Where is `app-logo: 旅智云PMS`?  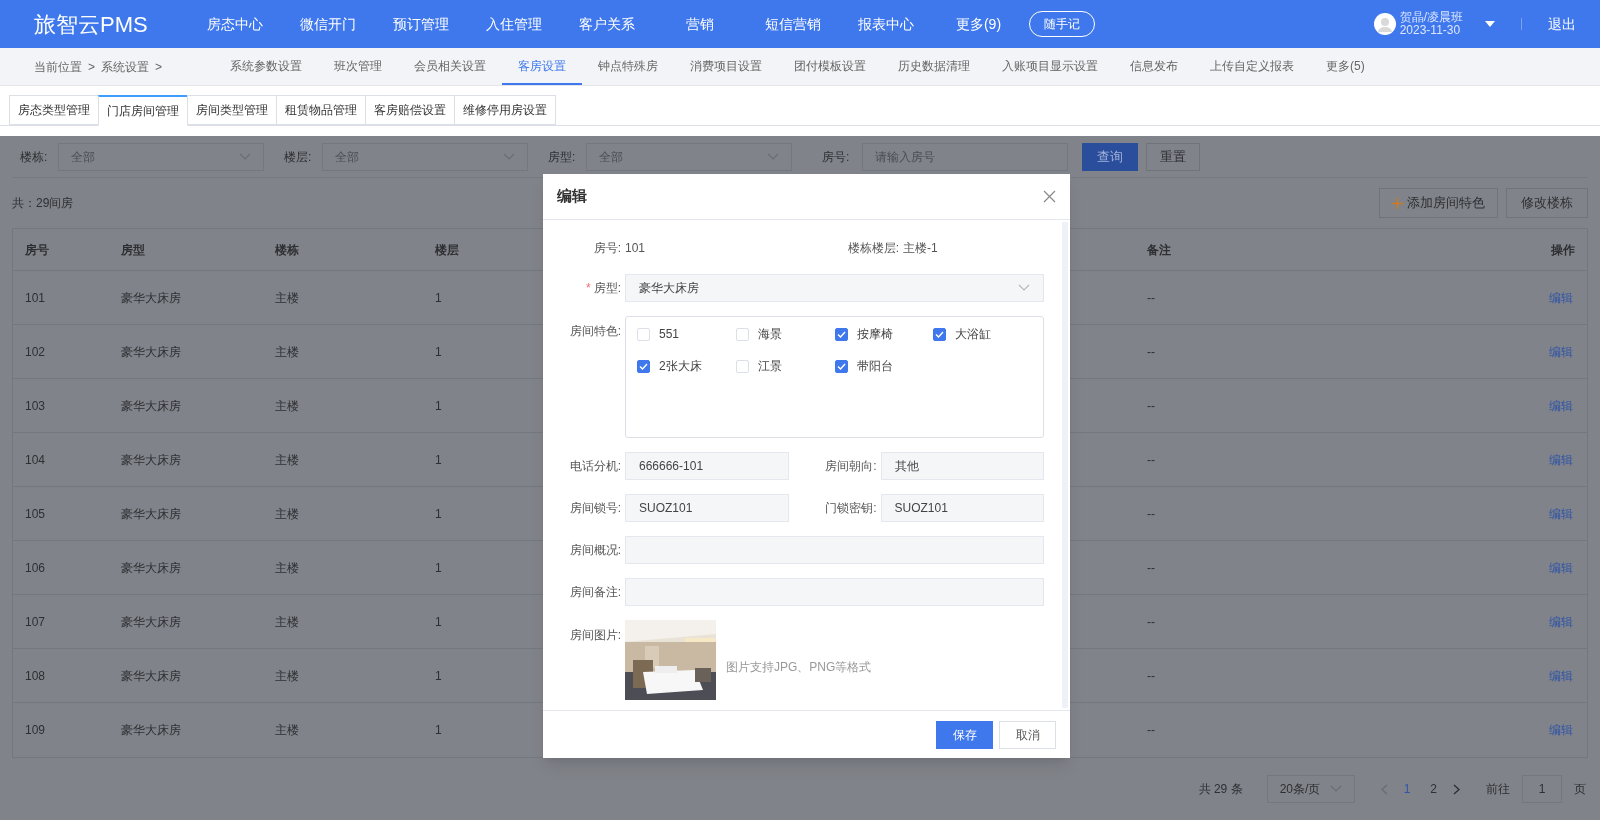 app-logo: 旅智云PMS is located at coordinates (91, 24).